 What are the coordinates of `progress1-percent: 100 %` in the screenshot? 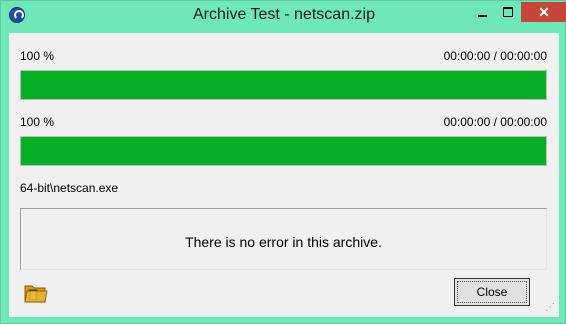 It's located at (37, 56).